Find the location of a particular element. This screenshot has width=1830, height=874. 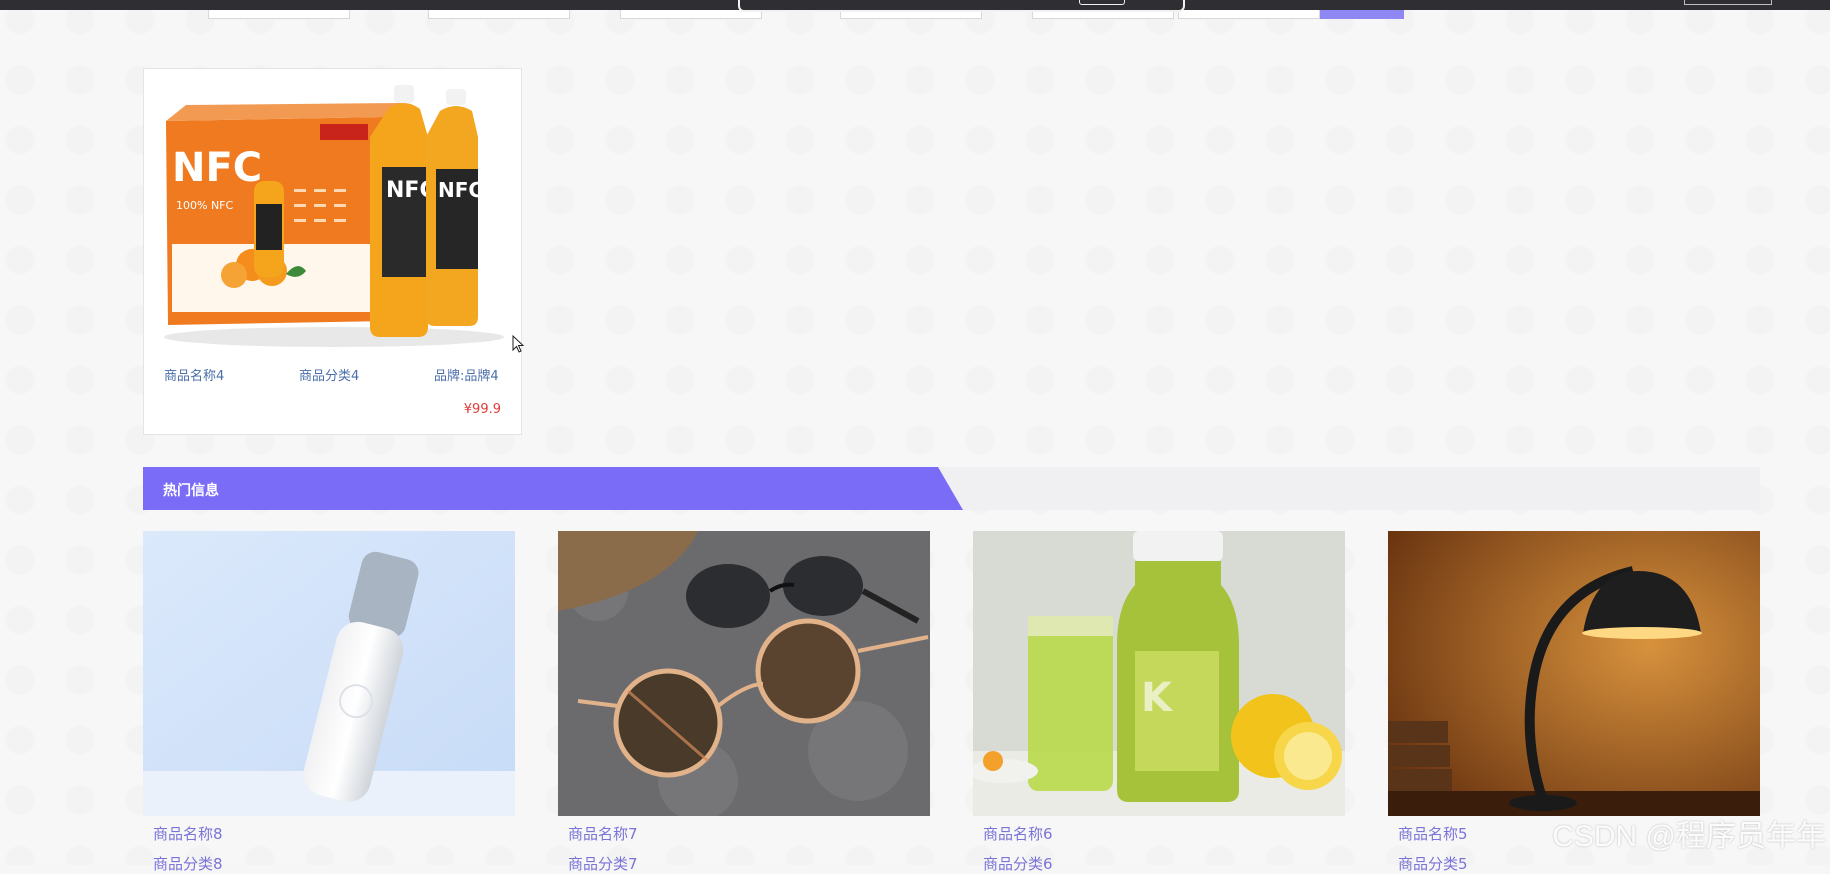

svg-text: 100% NFC is located at coordinates (205, 205).